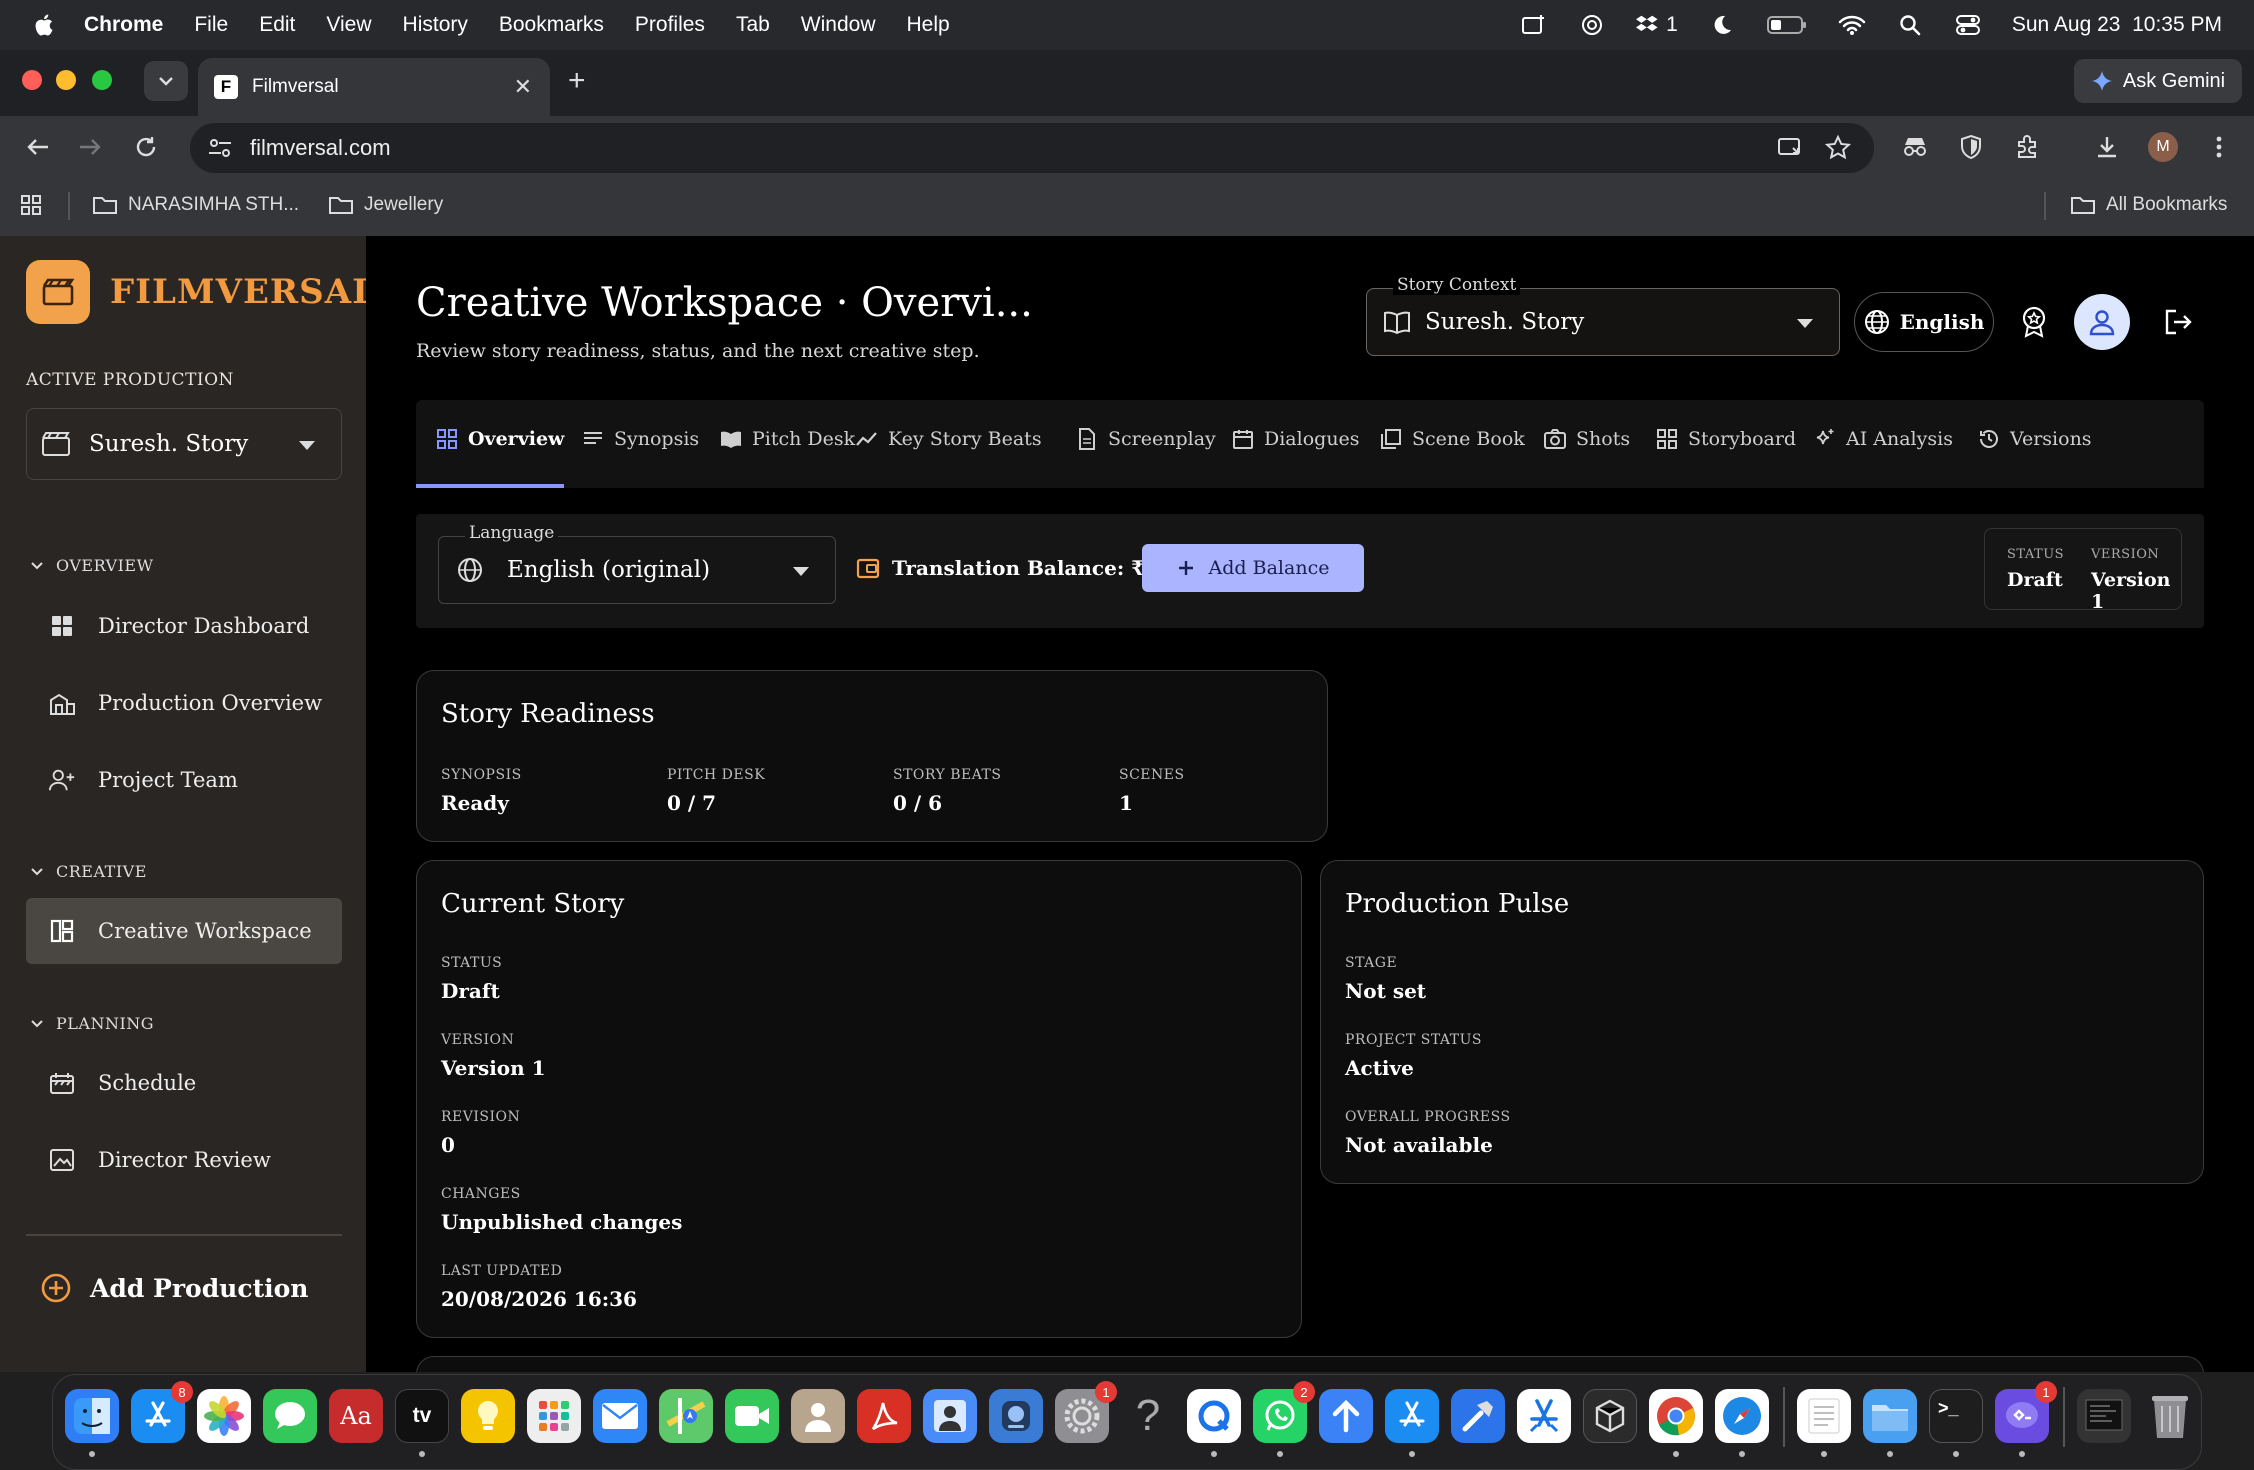 The image size is (2254, 1470). What do you see at coordinates (88, 871) in the screenshot?
I see `section-creative-toggle: CREATIVE` at bounding box center [88, 871].